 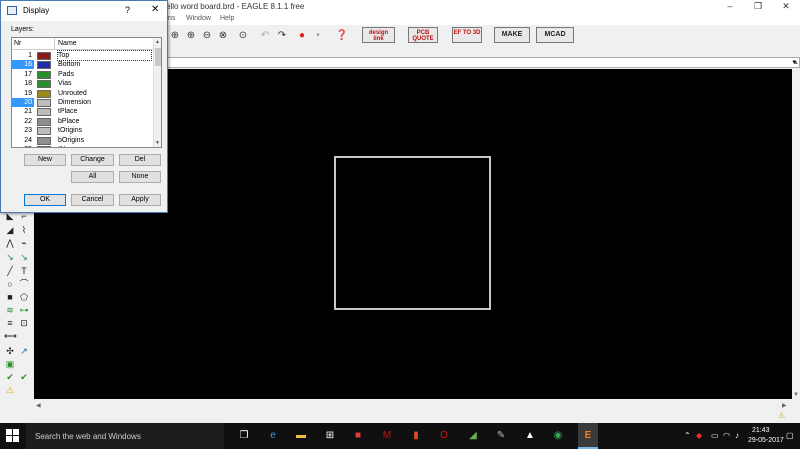 I want to click on dialog-close-button: ✕, so click(x=155, y=9).